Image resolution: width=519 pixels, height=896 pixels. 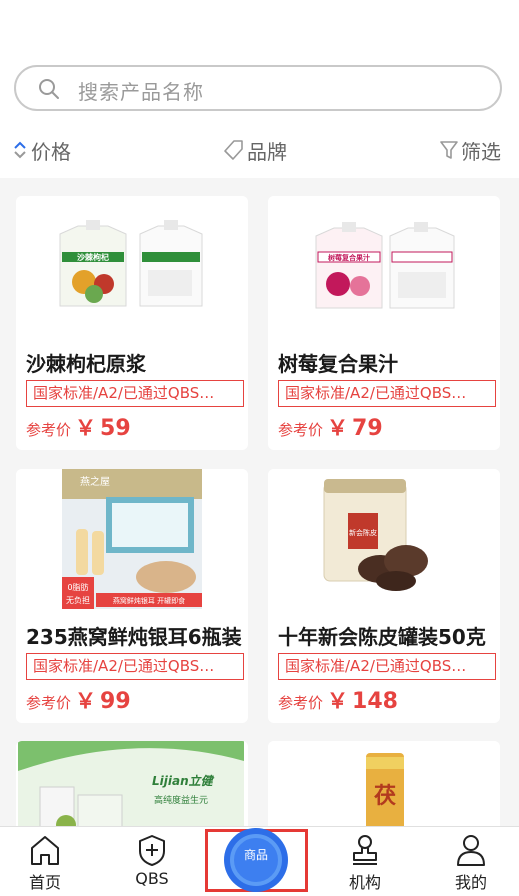 I want to click on product-image: 沙棘枸杞, so click(x=132, y=271).